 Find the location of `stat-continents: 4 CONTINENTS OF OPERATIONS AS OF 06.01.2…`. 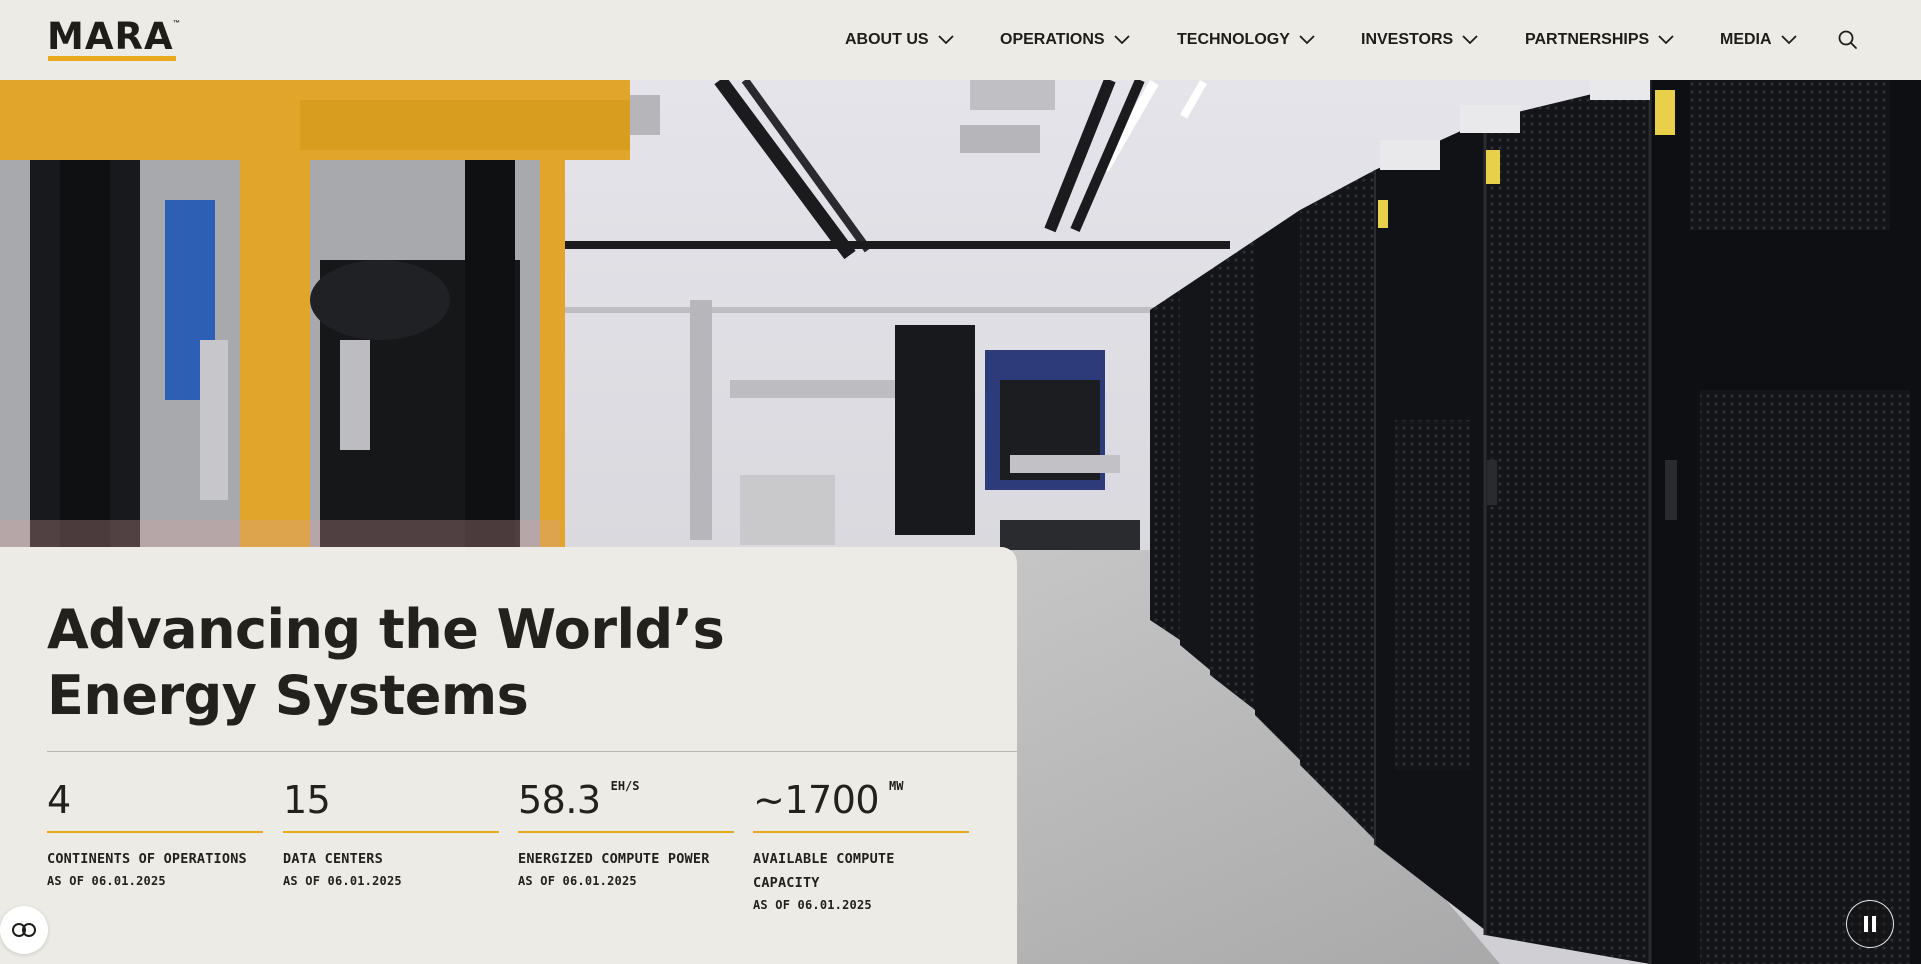

stat-continents: 4 CONTINENTS OF OPERATIONS AS OF 06.01.2… is located at coordinates (155, 834).